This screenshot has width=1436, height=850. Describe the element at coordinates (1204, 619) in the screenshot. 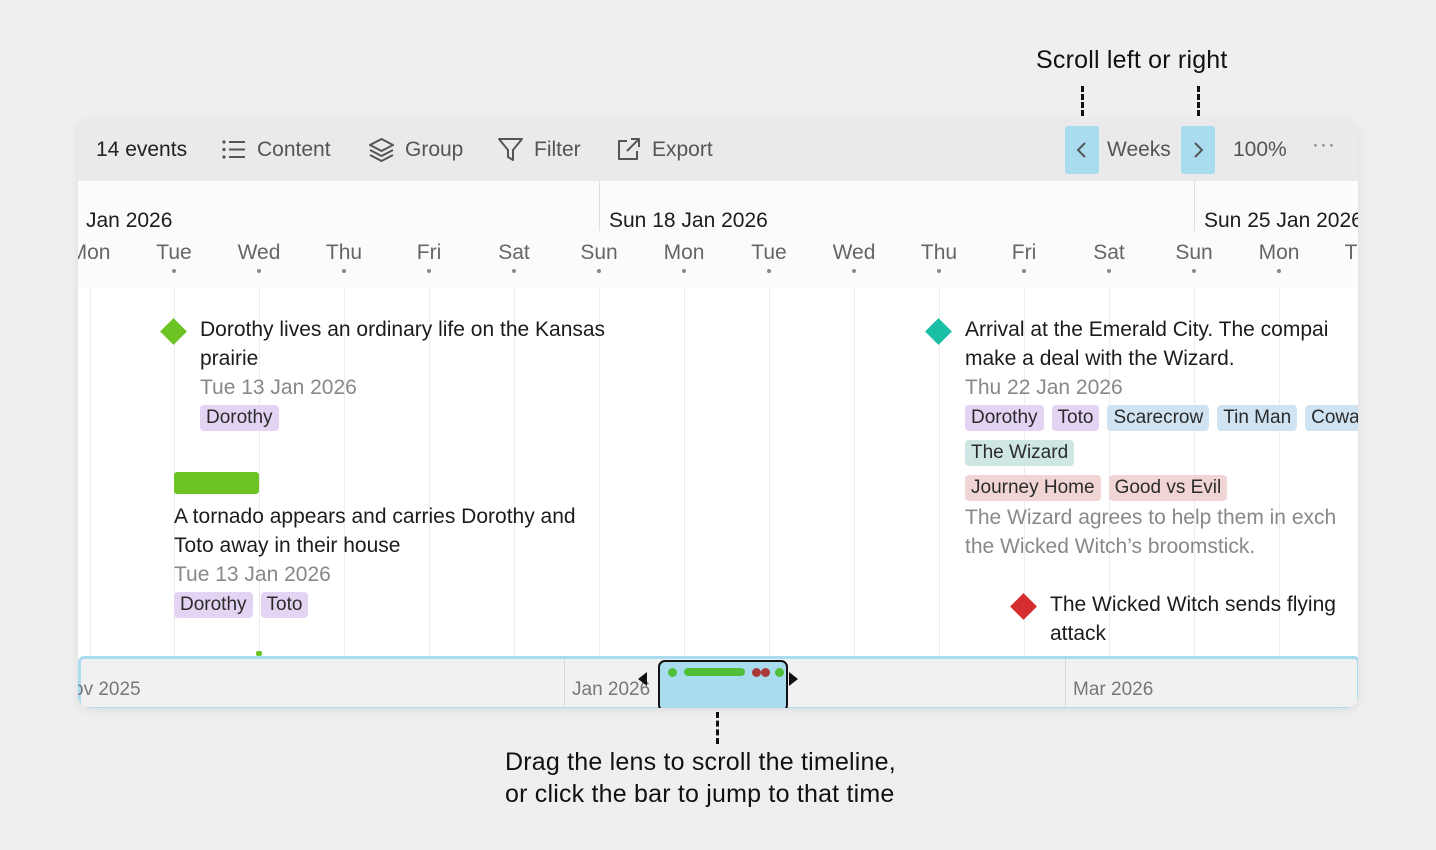

I see `event-card: The Wicked Witch sends flying attack` at that location.